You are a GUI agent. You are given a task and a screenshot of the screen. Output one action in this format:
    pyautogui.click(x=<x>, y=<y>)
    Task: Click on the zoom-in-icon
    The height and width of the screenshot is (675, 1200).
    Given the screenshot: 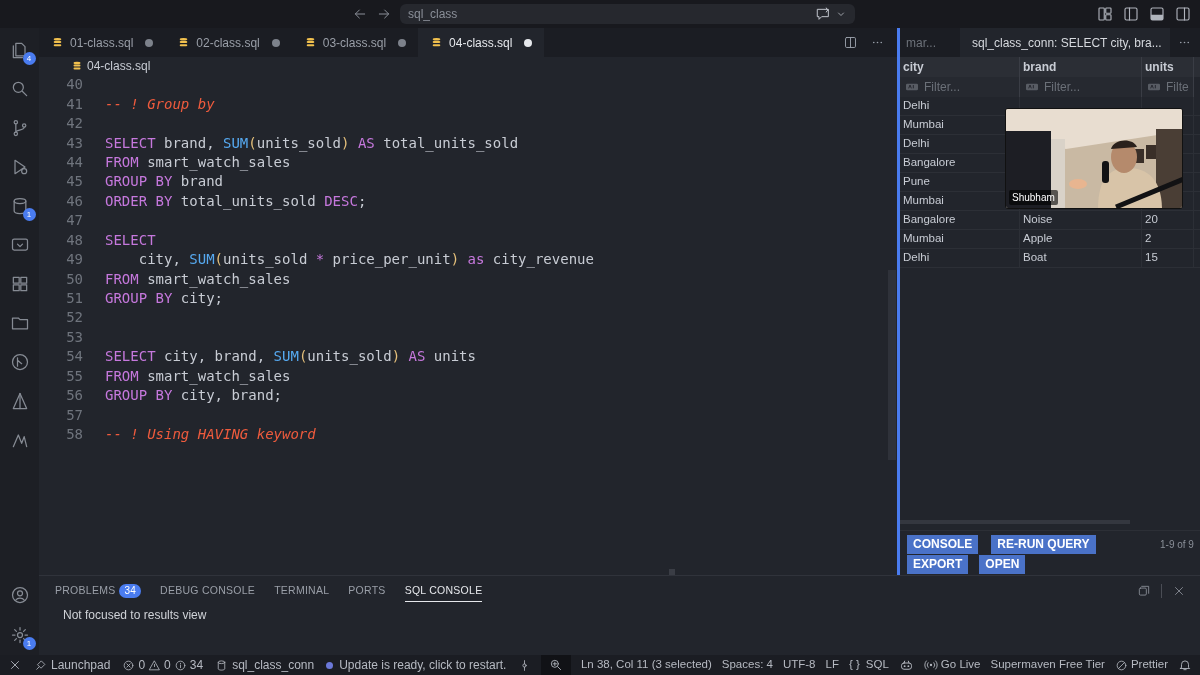 What is the action you would take?
    pyautogui.click(x=555, y=665)
    